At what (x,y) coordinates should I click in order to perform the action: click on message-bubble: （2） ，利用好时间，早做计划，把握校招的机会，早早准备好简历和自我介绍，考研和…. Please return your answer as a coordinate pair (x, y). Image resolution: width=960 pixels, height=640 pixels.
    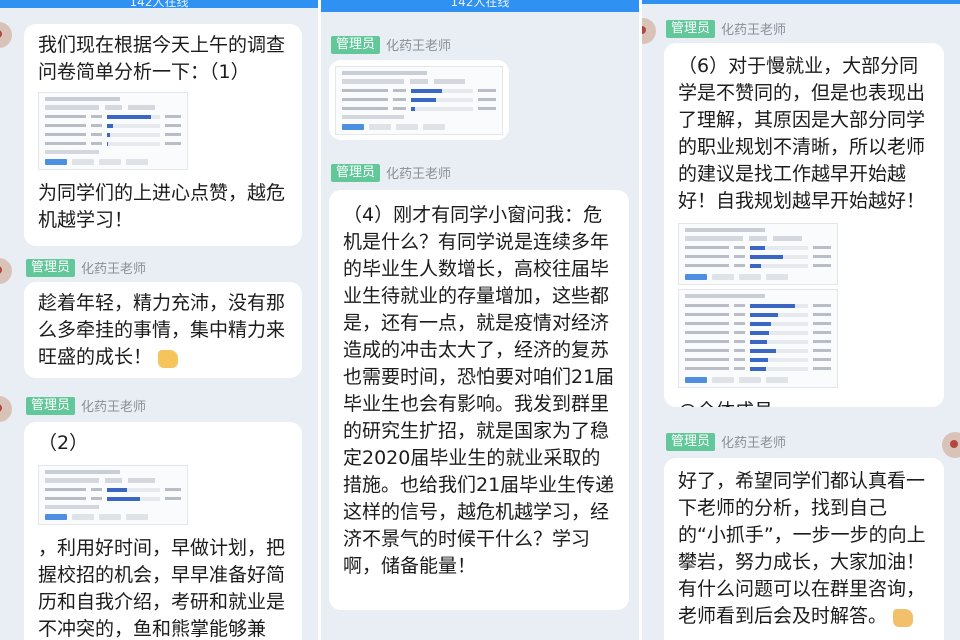
    Looking at the image, I should click on (163, 531).